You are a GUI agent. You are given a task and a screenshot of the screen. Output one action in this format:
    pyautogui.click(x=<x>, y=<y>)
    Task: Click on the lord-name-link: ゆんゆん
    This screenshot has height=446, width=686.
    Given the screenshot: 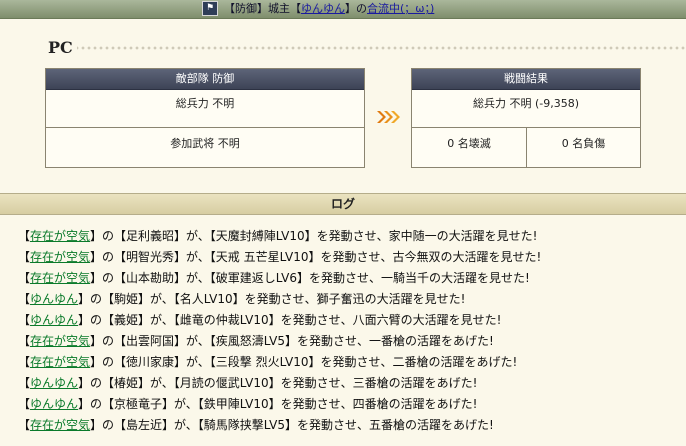 What is the action you would take?
    pyautogui.click(x=323, y=8)
    